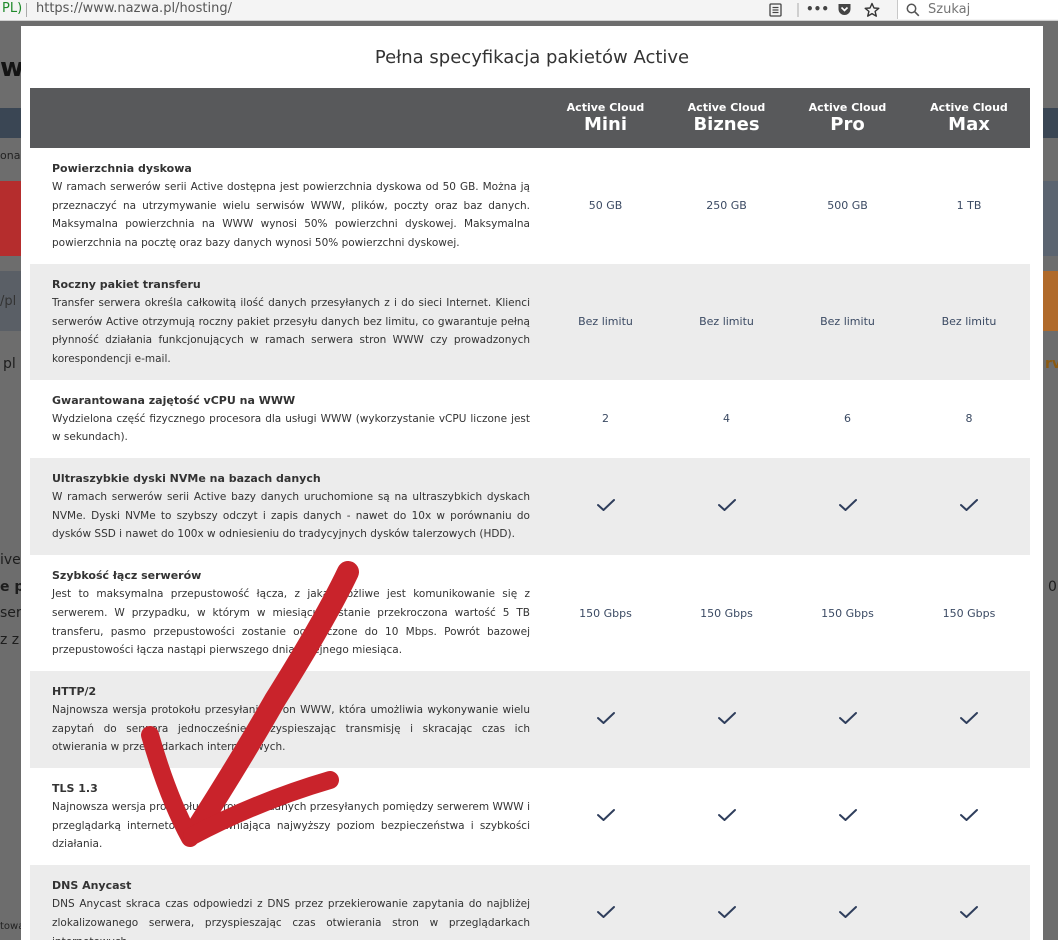 The width and height of the screenshot is (1058, 940). I want to click on search-input, so click(988, 9).